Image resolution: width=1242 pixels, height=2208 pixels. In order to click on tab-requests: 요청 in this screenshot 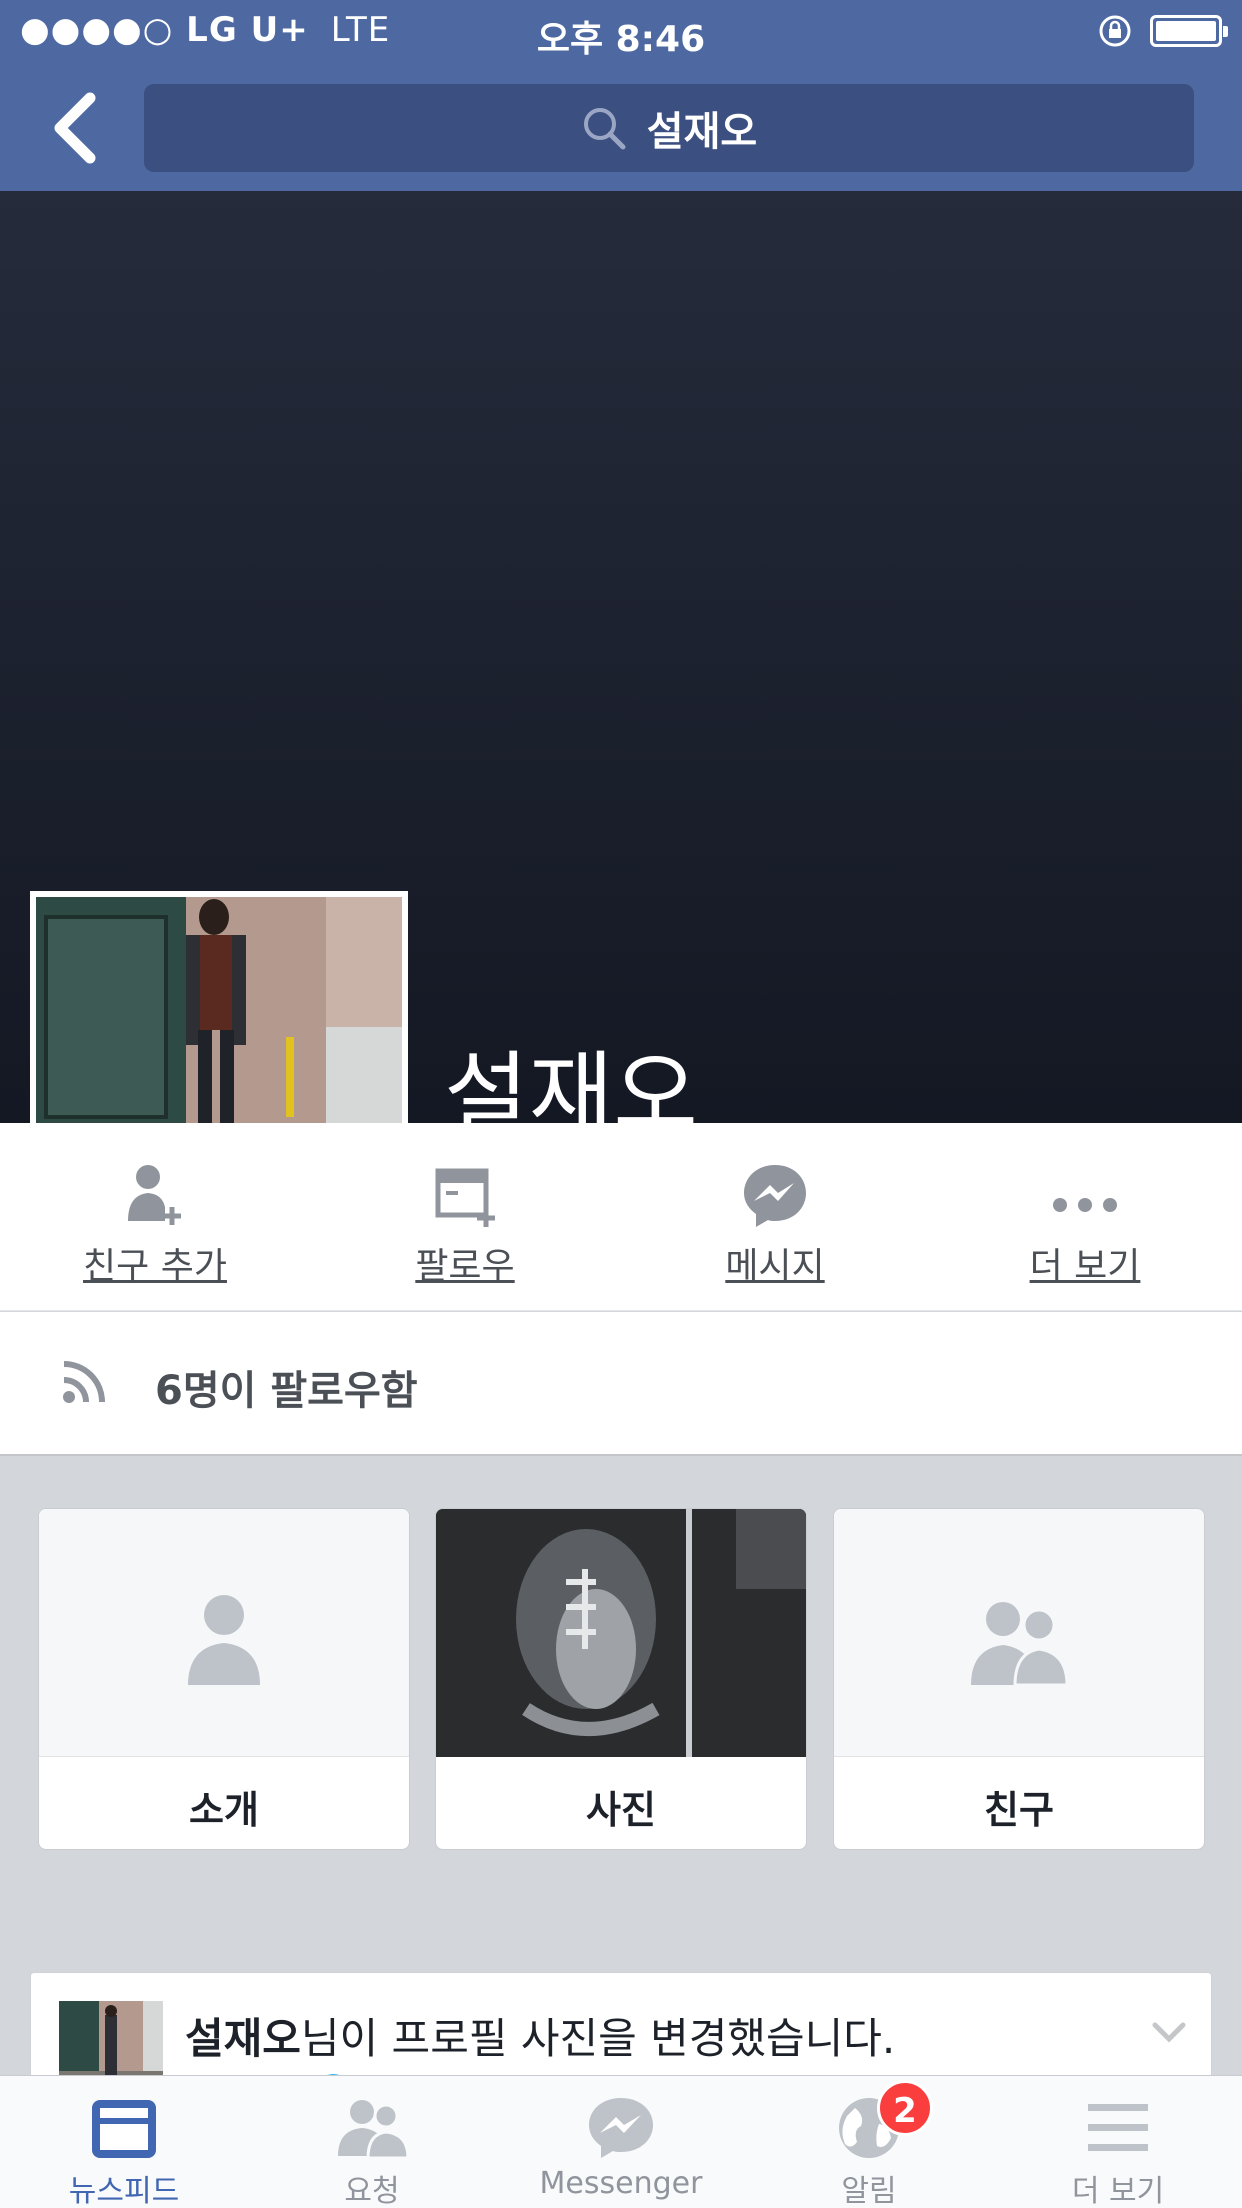, I will do `click(372, 2142)`.